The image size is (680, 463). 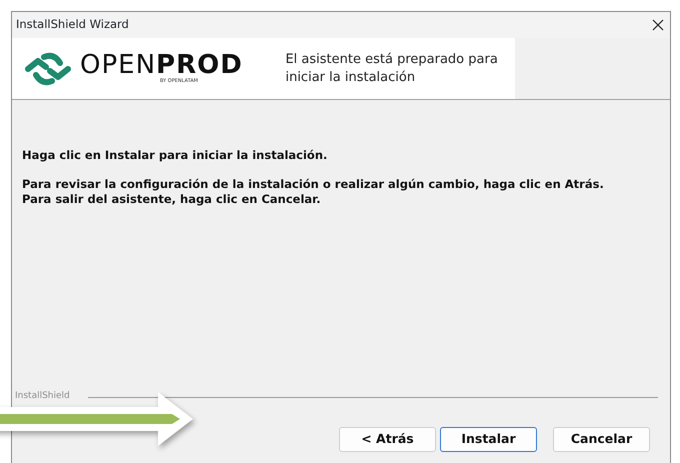 What do you see at coordinates (387, 439) in the screenshot?
I see `wizard-button: < Atrás` at bounding box center [387, 439].